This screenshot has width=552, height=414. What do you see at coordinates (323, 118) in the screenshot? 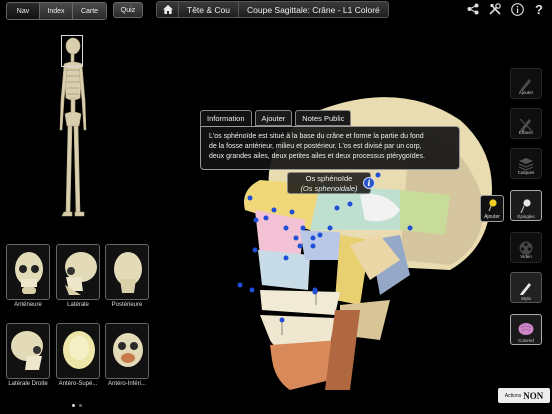
I see `tab-notes-public: Notes Public` at bounding box center [323, 118].